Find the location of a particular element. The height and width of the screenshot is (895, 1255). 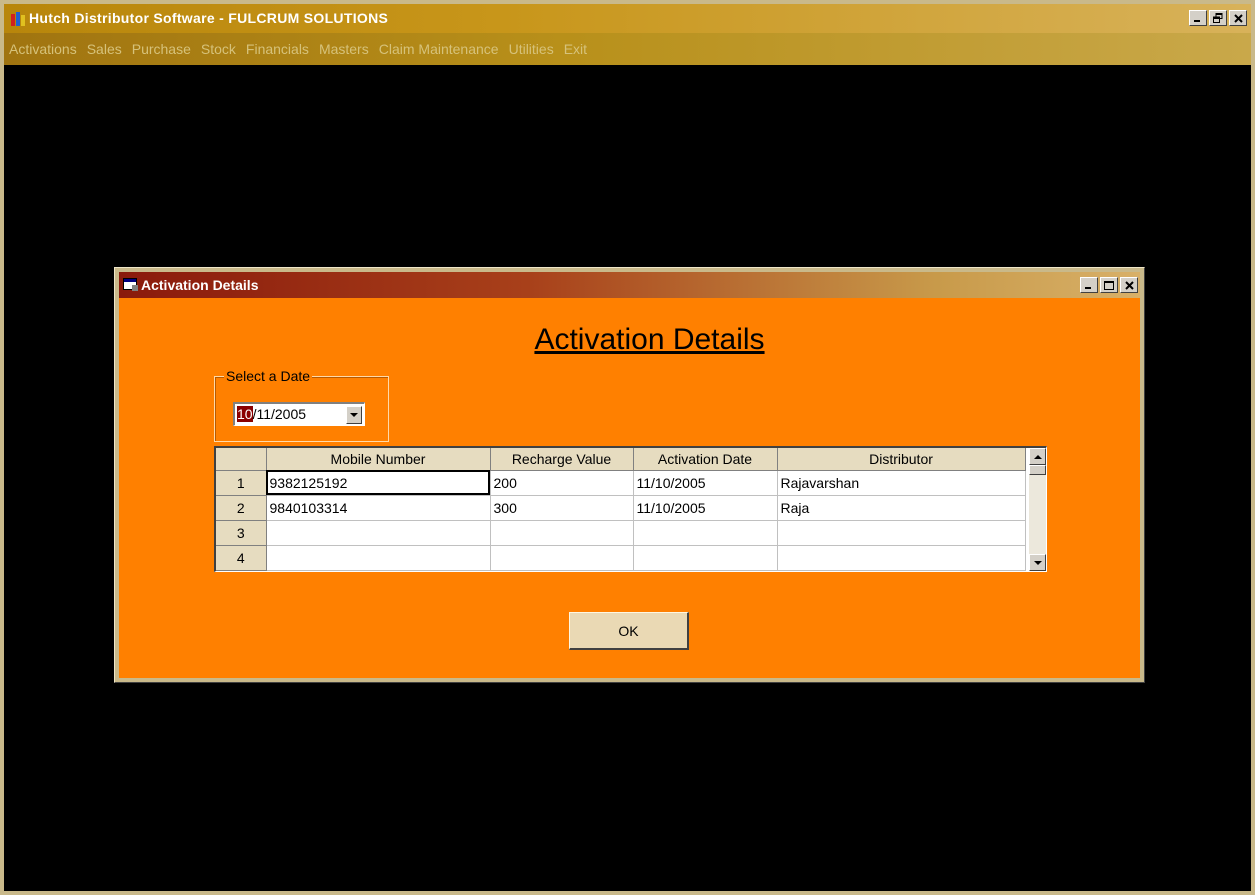

app-icon is located at coordinates (18, 19).